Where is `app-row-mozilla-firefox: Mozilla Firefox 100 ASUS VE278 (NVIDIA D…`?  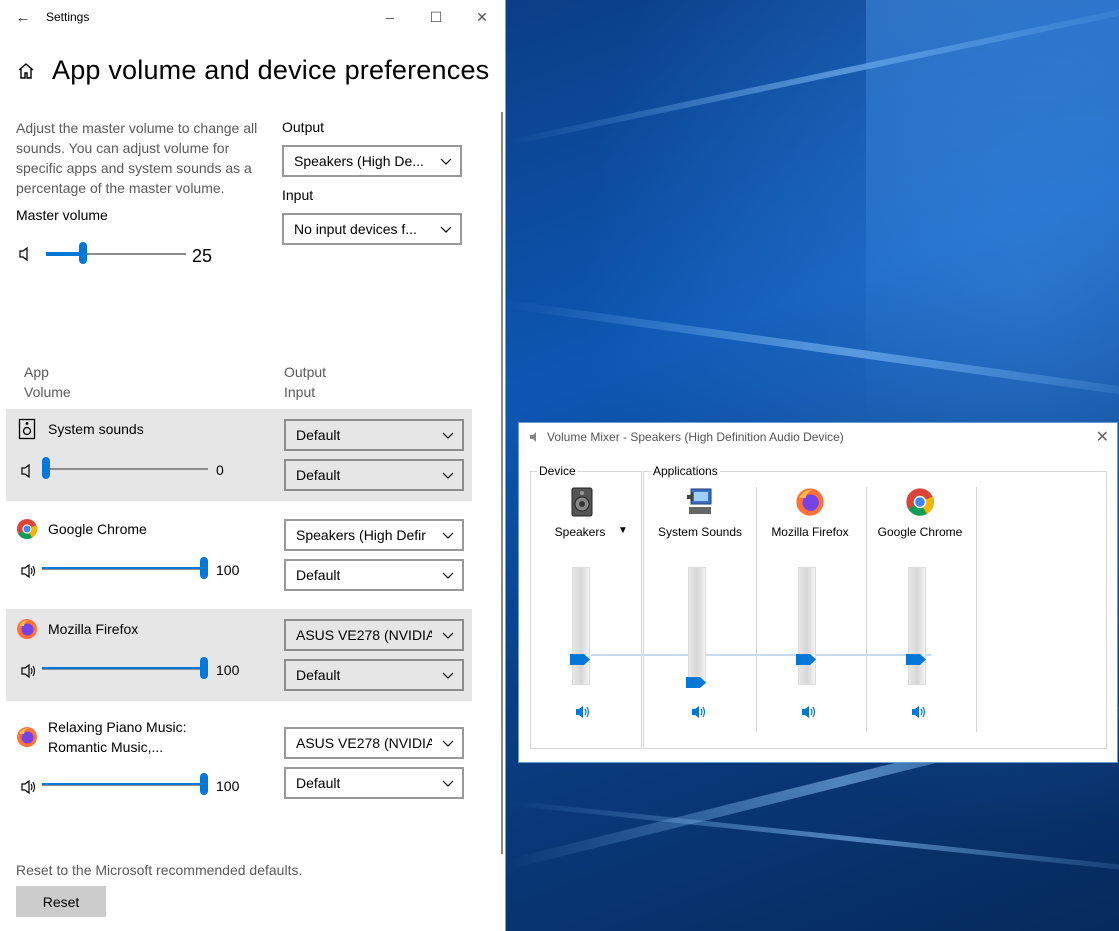
app-row-mozilla-firefox: Mozilla Firefox 100 ASUS VE278 (NVIDIA D… is located at coordinates (239, 655).